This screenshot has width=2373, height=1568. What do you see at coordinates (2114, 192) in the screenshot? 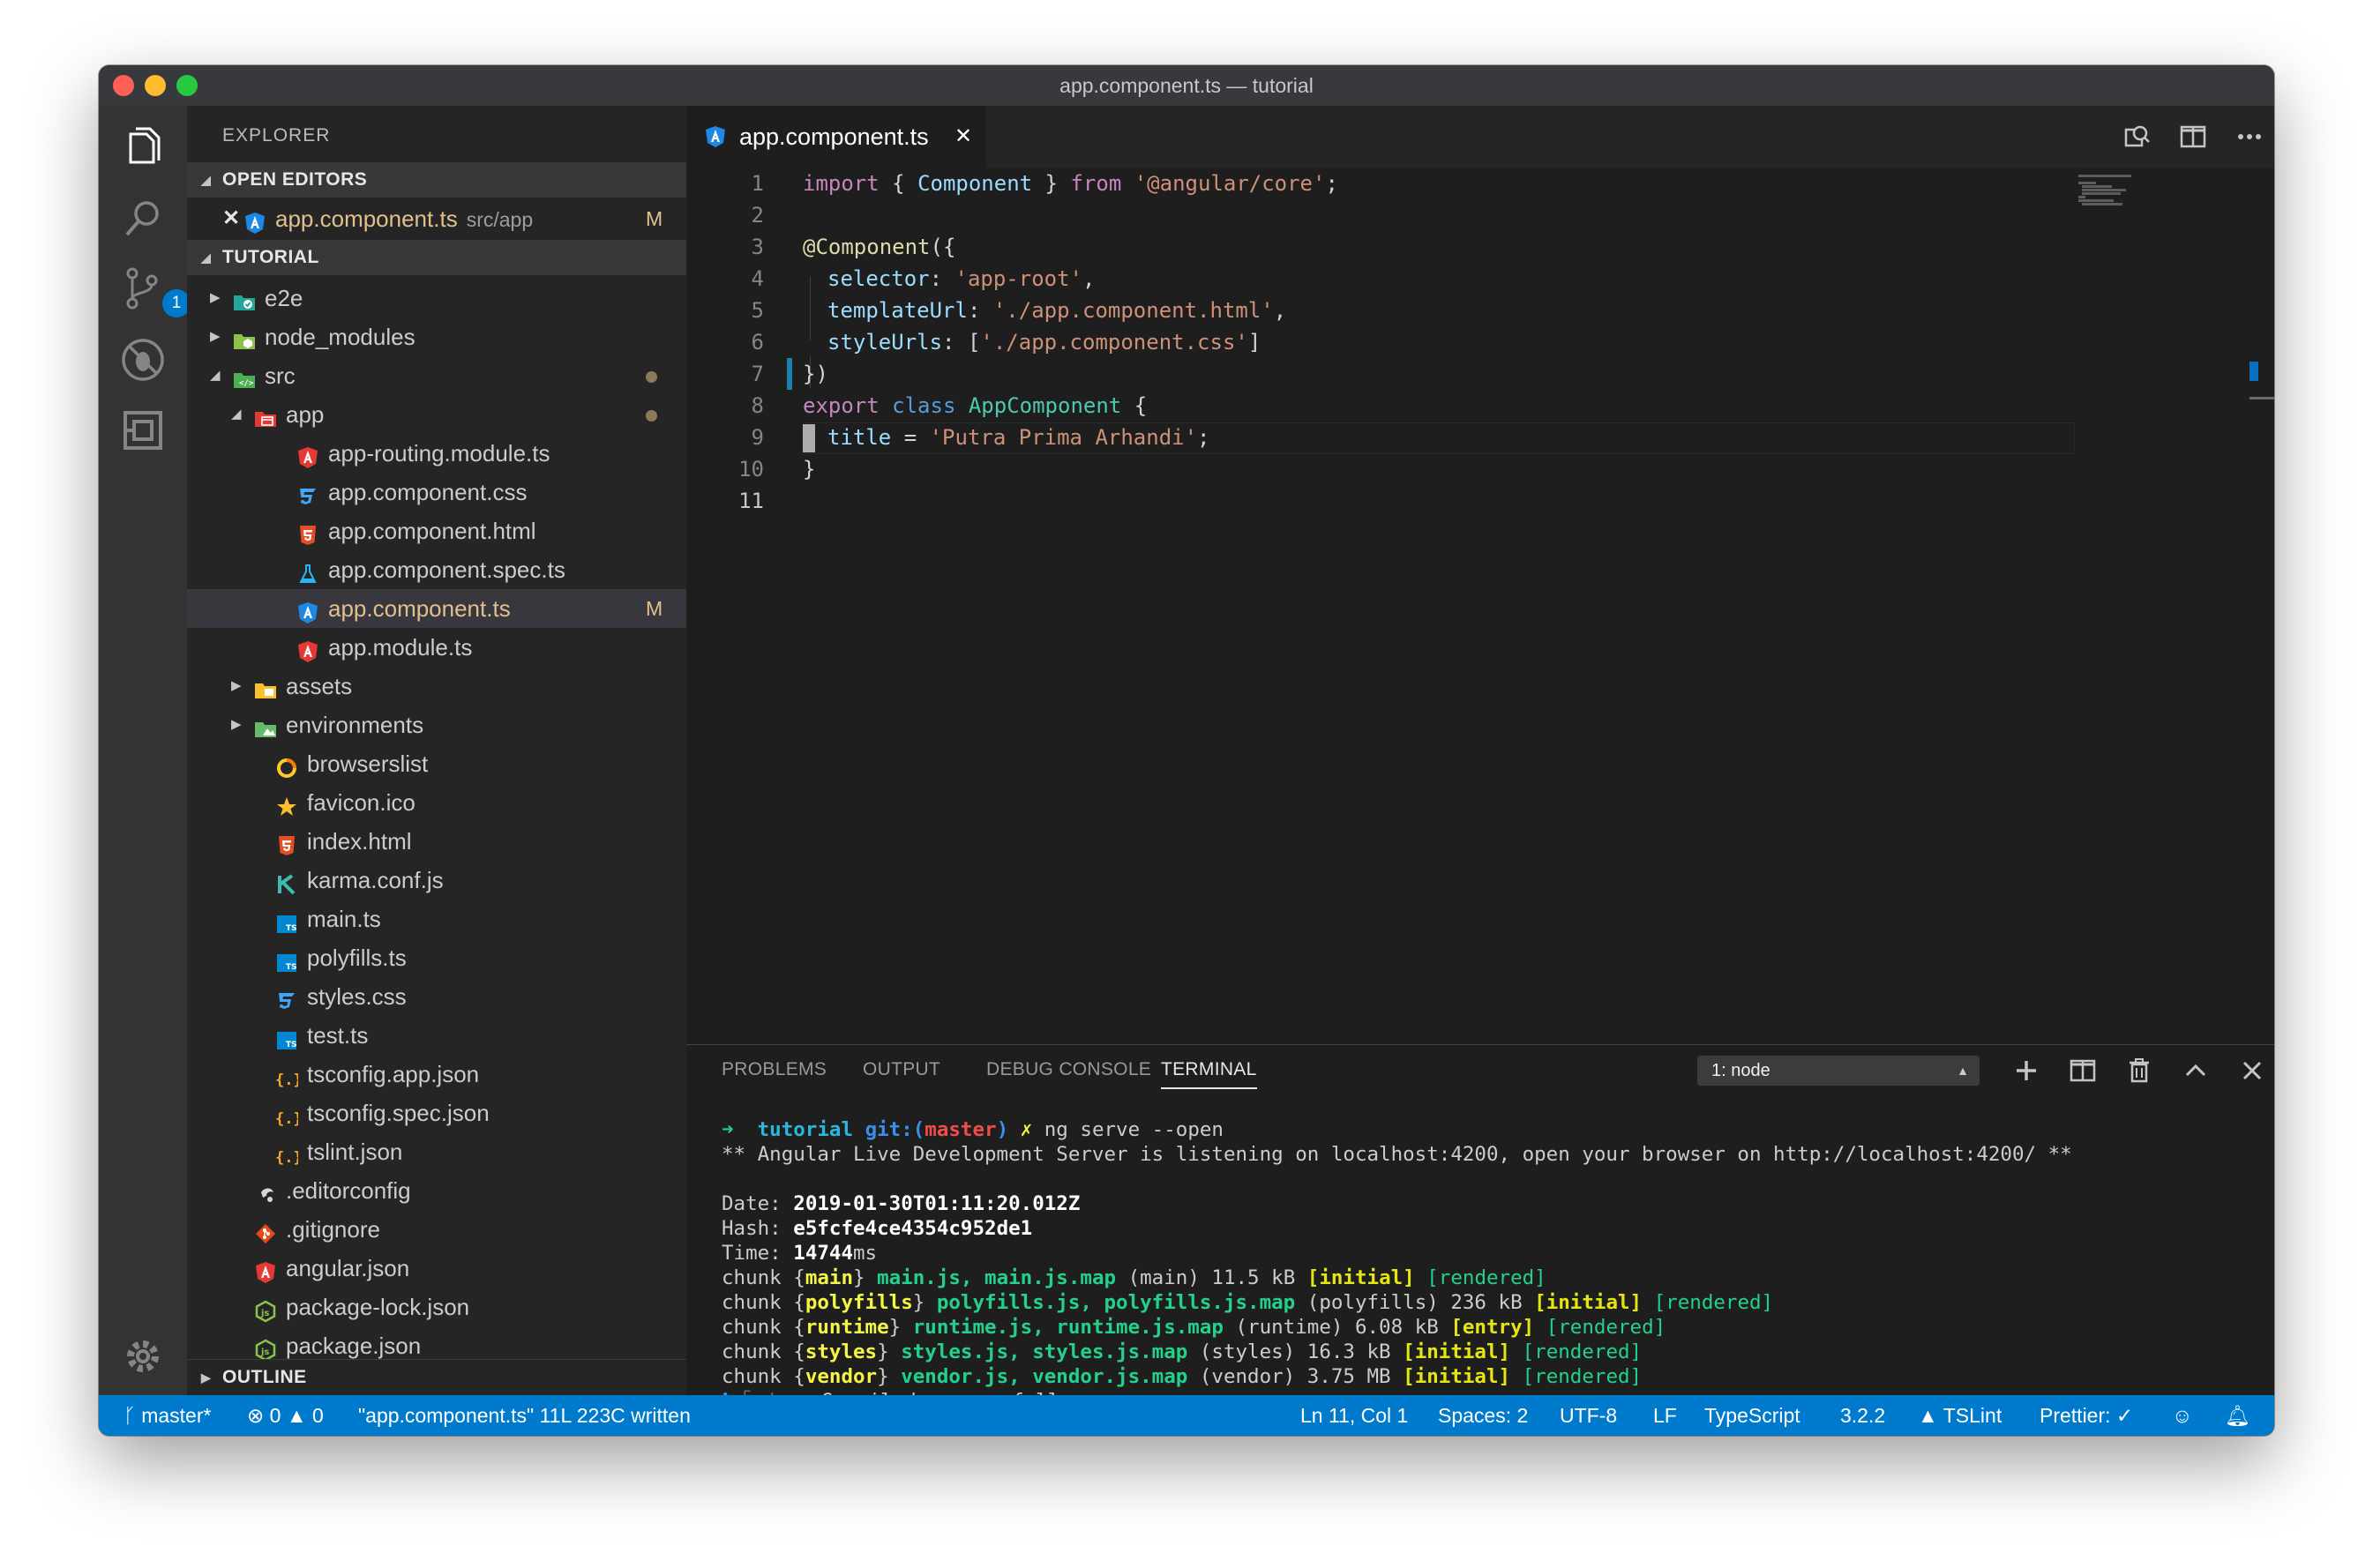
I see `minimap` at bounding box center [2114, 192].